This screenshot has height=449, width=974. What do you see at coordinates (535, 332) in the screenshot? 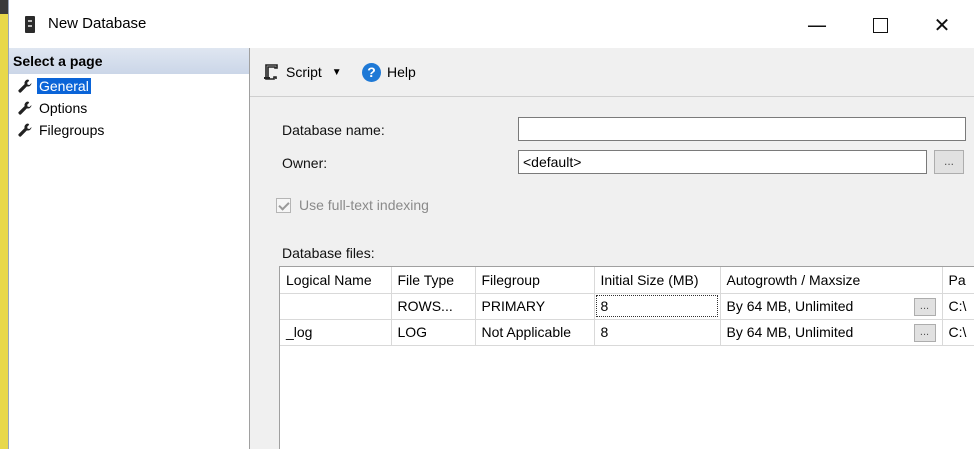
I see `filegroup-cell: Not Applicable` at bounding box center [535, 332].